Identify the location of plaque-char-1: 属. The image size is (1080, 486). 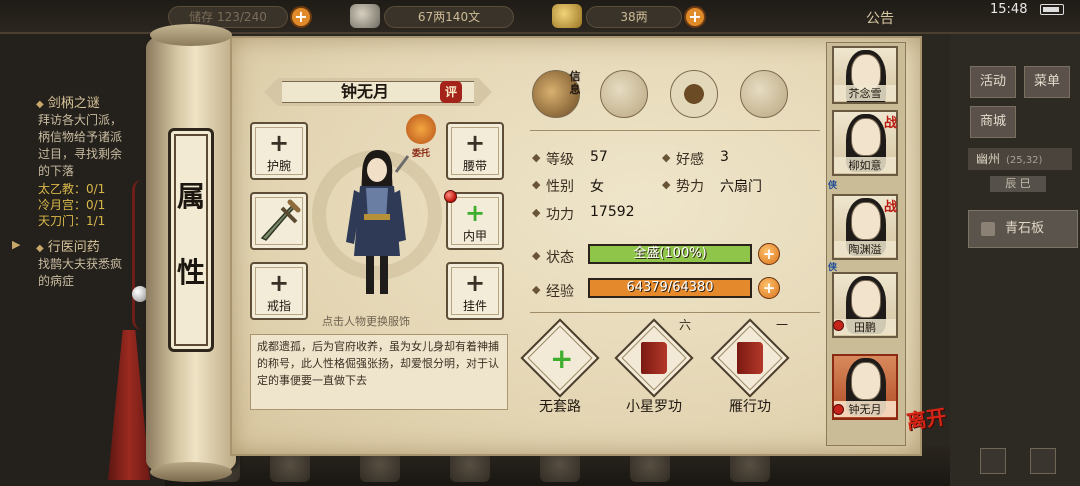
(190, 196).